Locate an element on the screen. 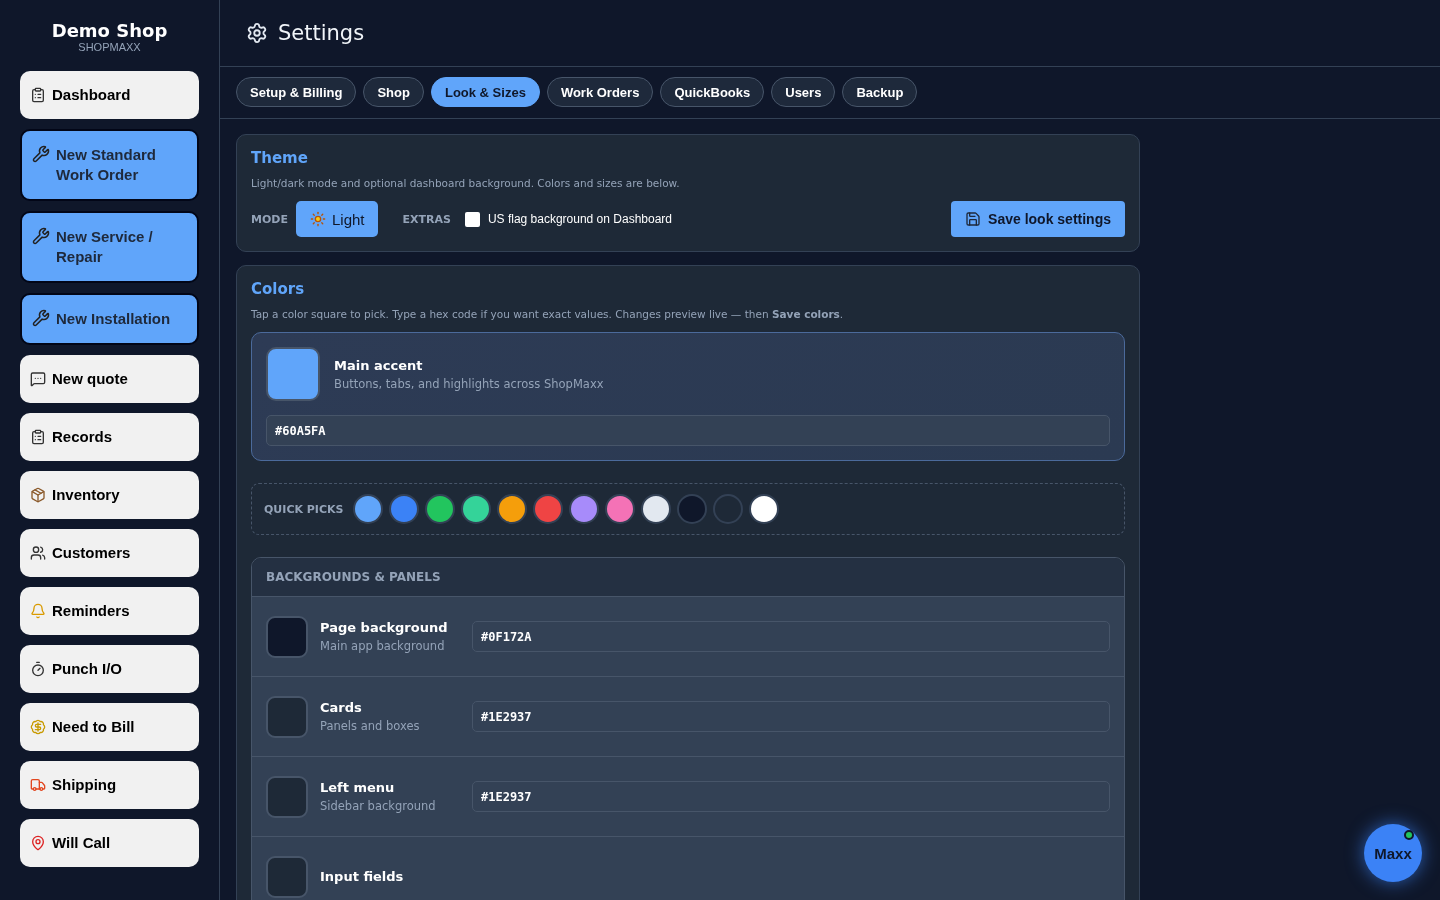 The width and height of the screenshot is (1440, 900). pin-icon is located at coordinates (38, 843).